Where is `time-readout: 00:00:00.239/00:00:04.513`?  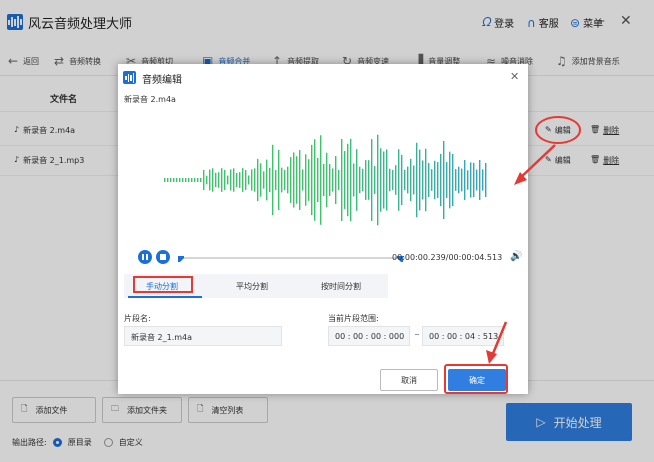 time-readout: 00:00:00.239/00:00:04.513 is located at coordinates (447, 257).